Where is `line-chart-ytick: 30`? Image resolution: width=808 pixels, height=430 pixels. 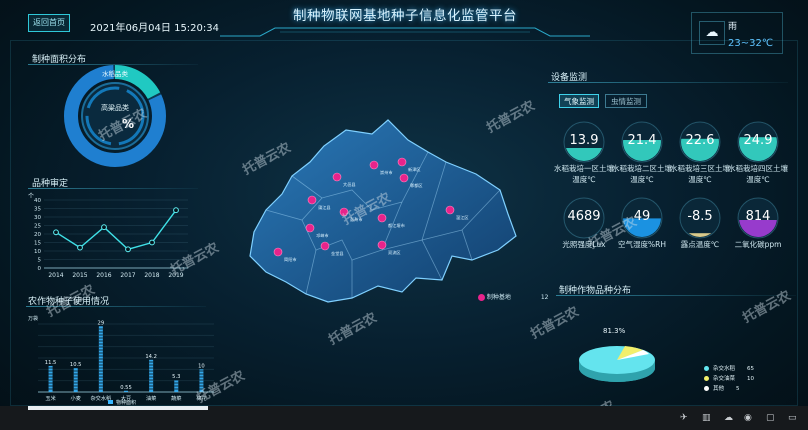
line-chart-ytick: 30 is located at coordinates (37, 218).